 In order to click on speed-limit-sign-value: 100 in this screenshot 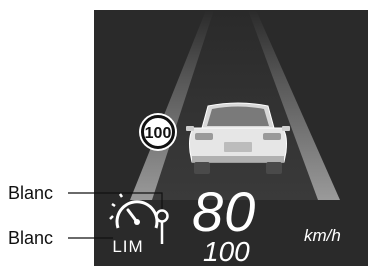, I will do `click(158, 133)`.